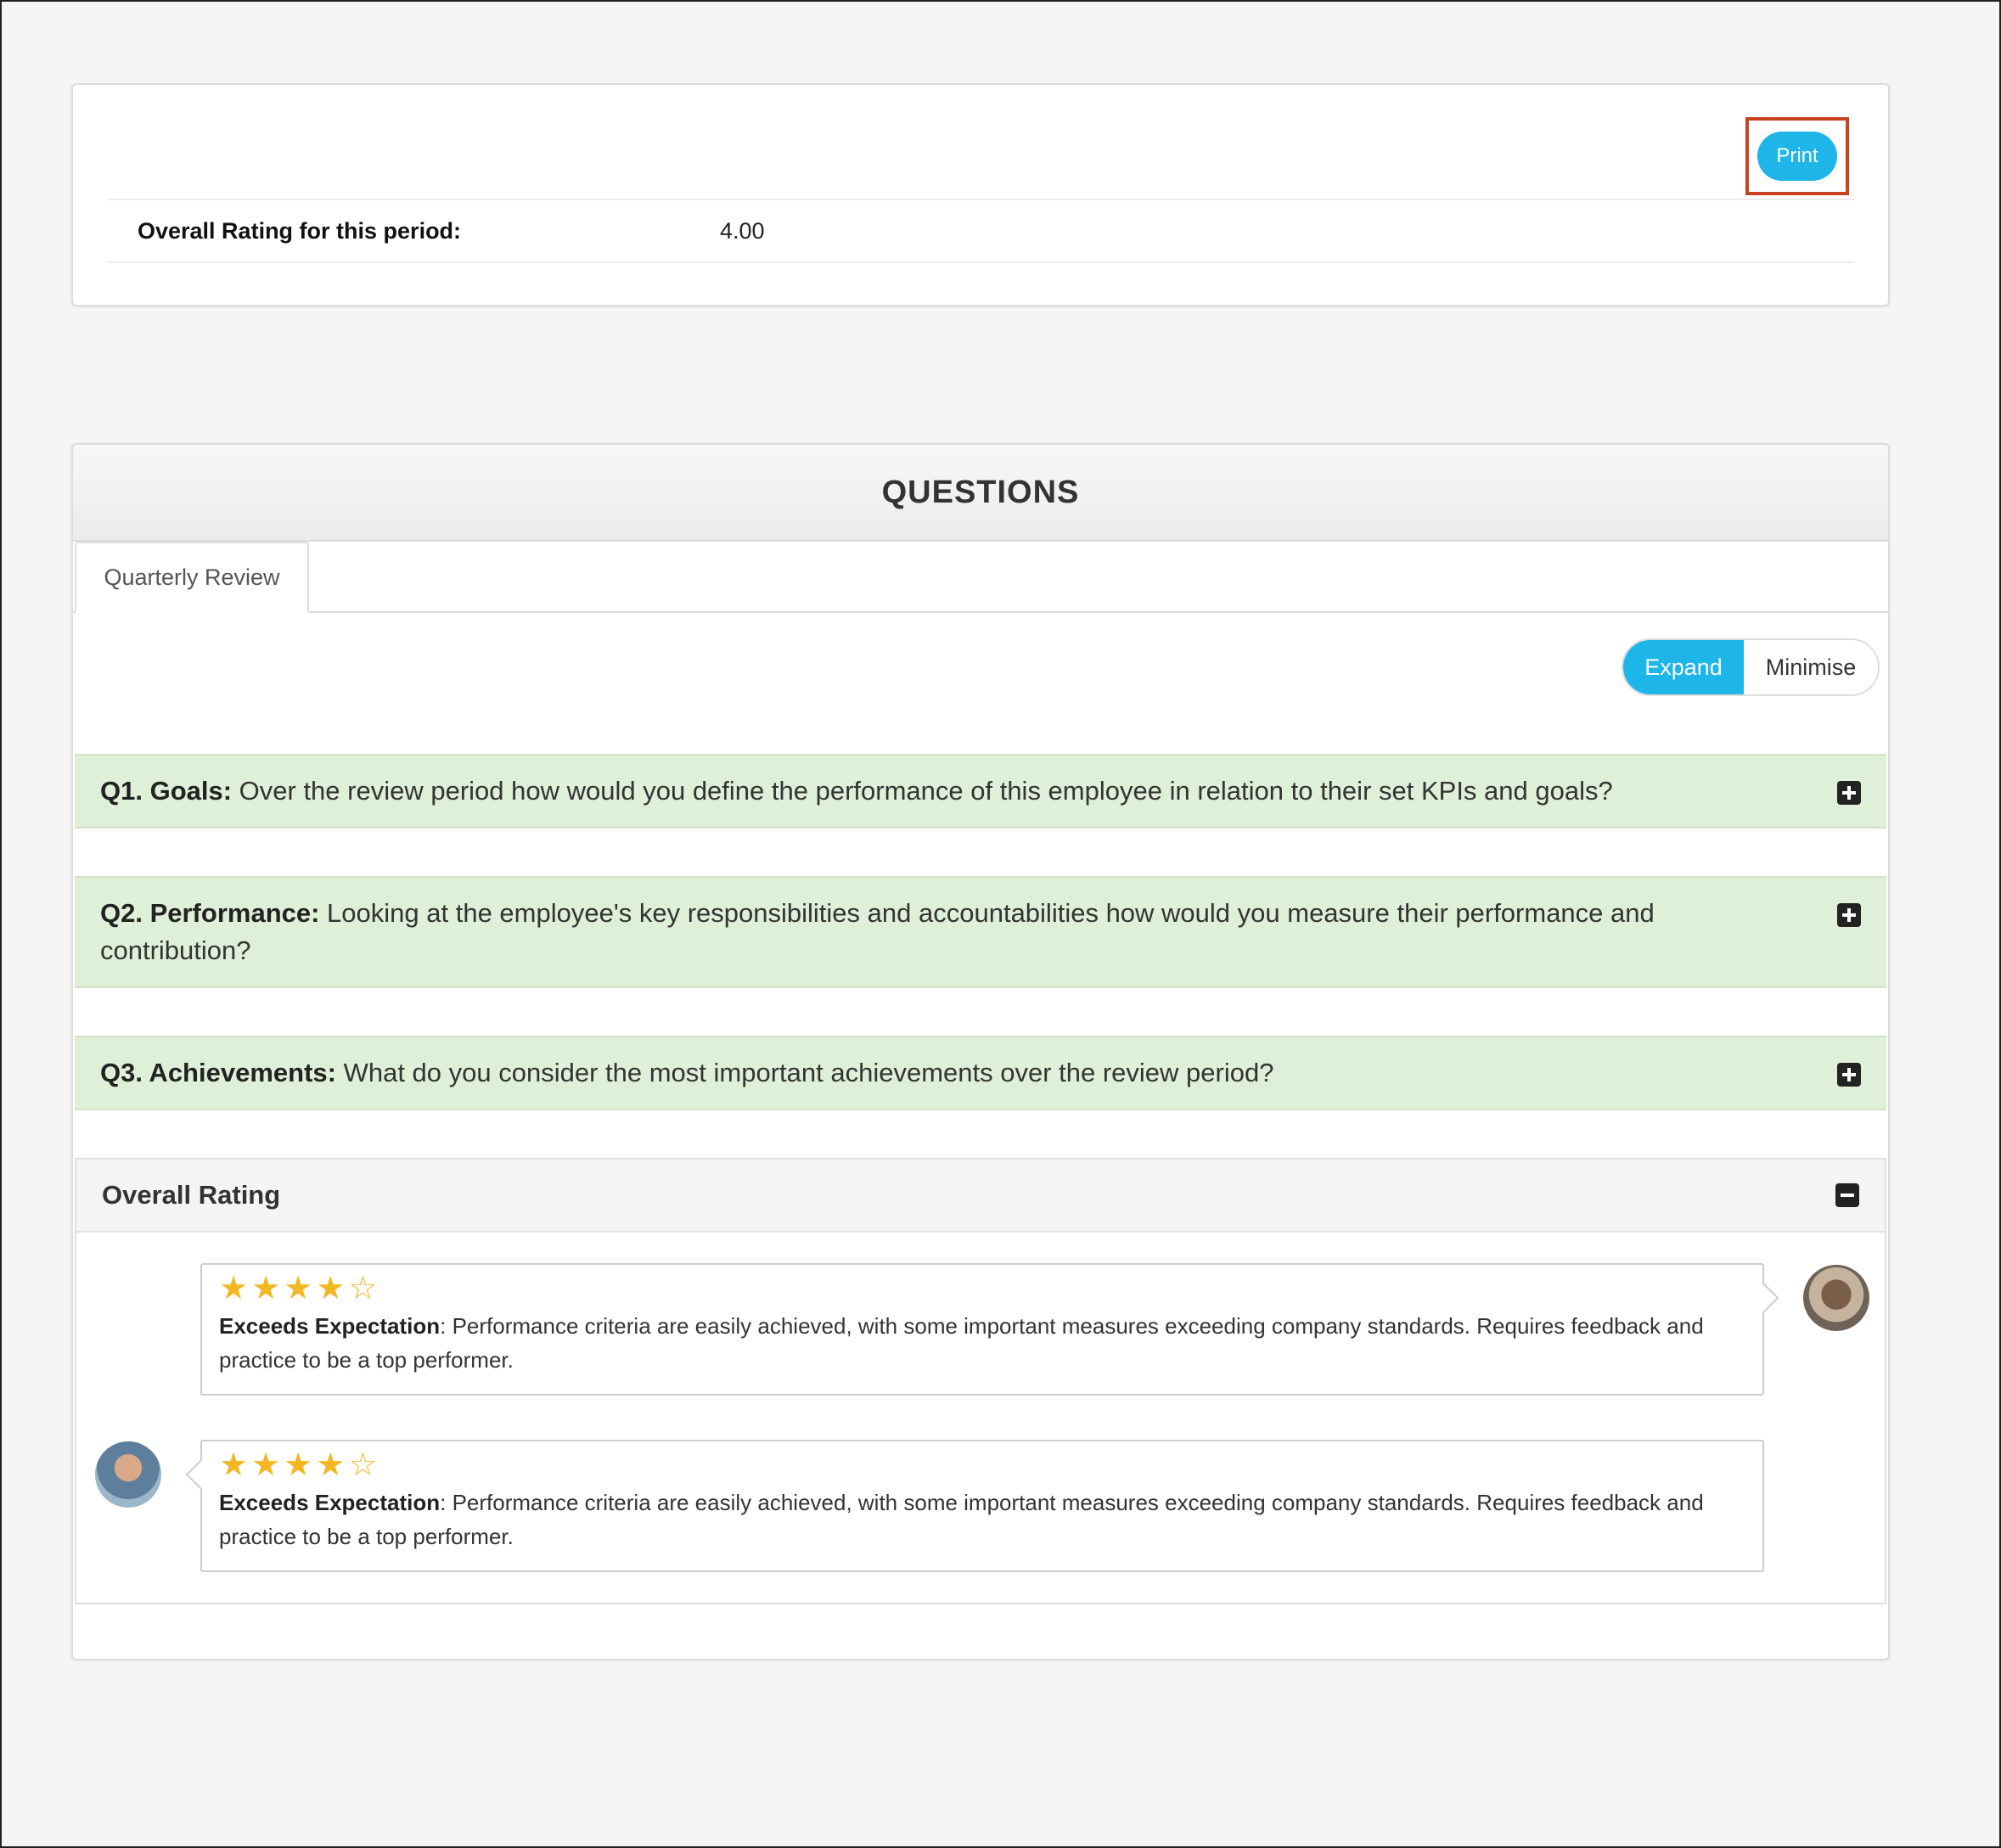 The height and width of the screenshot is (1848, 2001). Describe the element at coordinates (743, 230) in the screenshot. I see `overall-rating-value: 4.00` at that location.